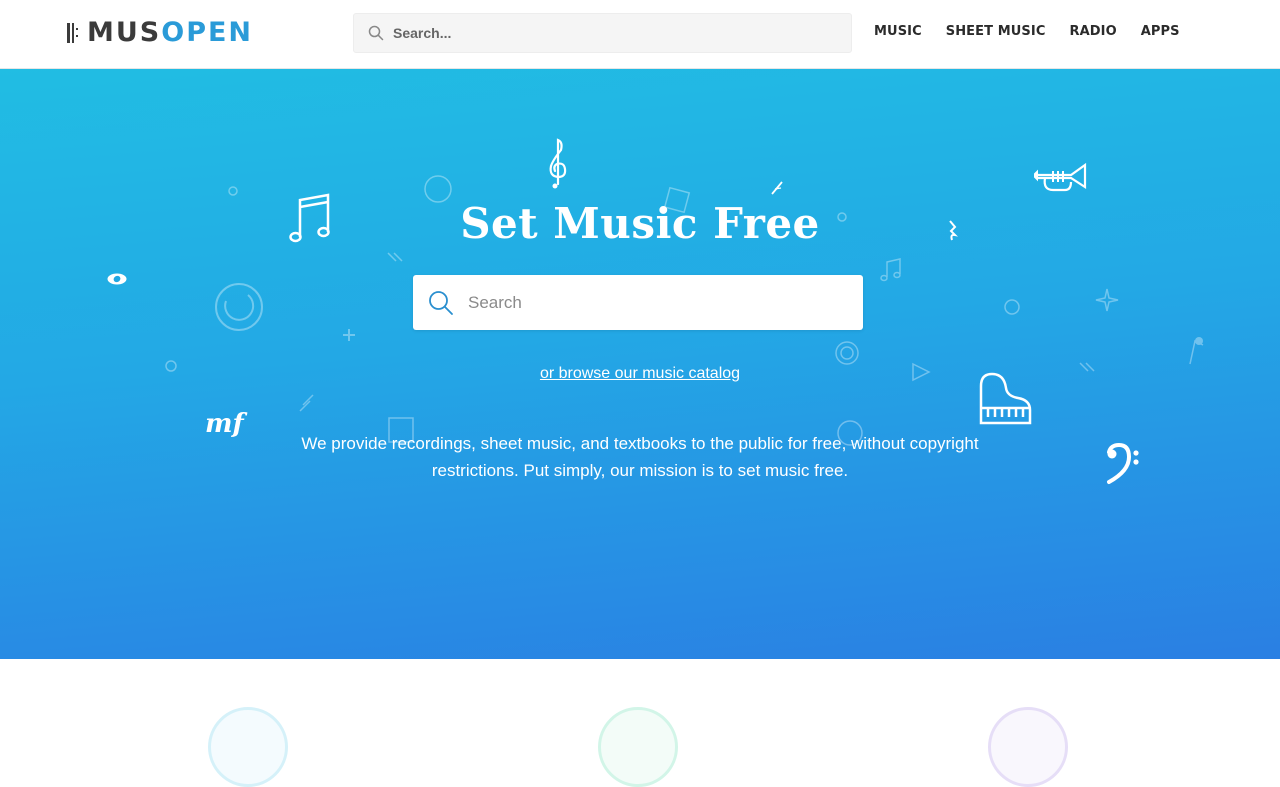 Image resolution: width=1280 pixels, height=787 pixels. What do you see at coordinates (248, 747) in the screenshot?
I see `feature-circle-recordings` at bounding box center [248, 747].